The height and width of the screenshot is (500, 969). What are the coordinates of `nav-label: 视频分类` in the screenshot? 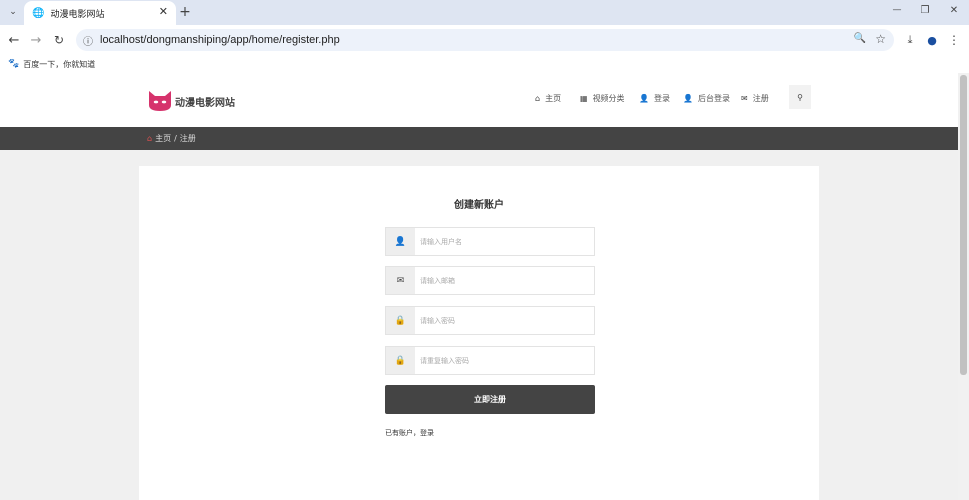 It's located at (608, 98).